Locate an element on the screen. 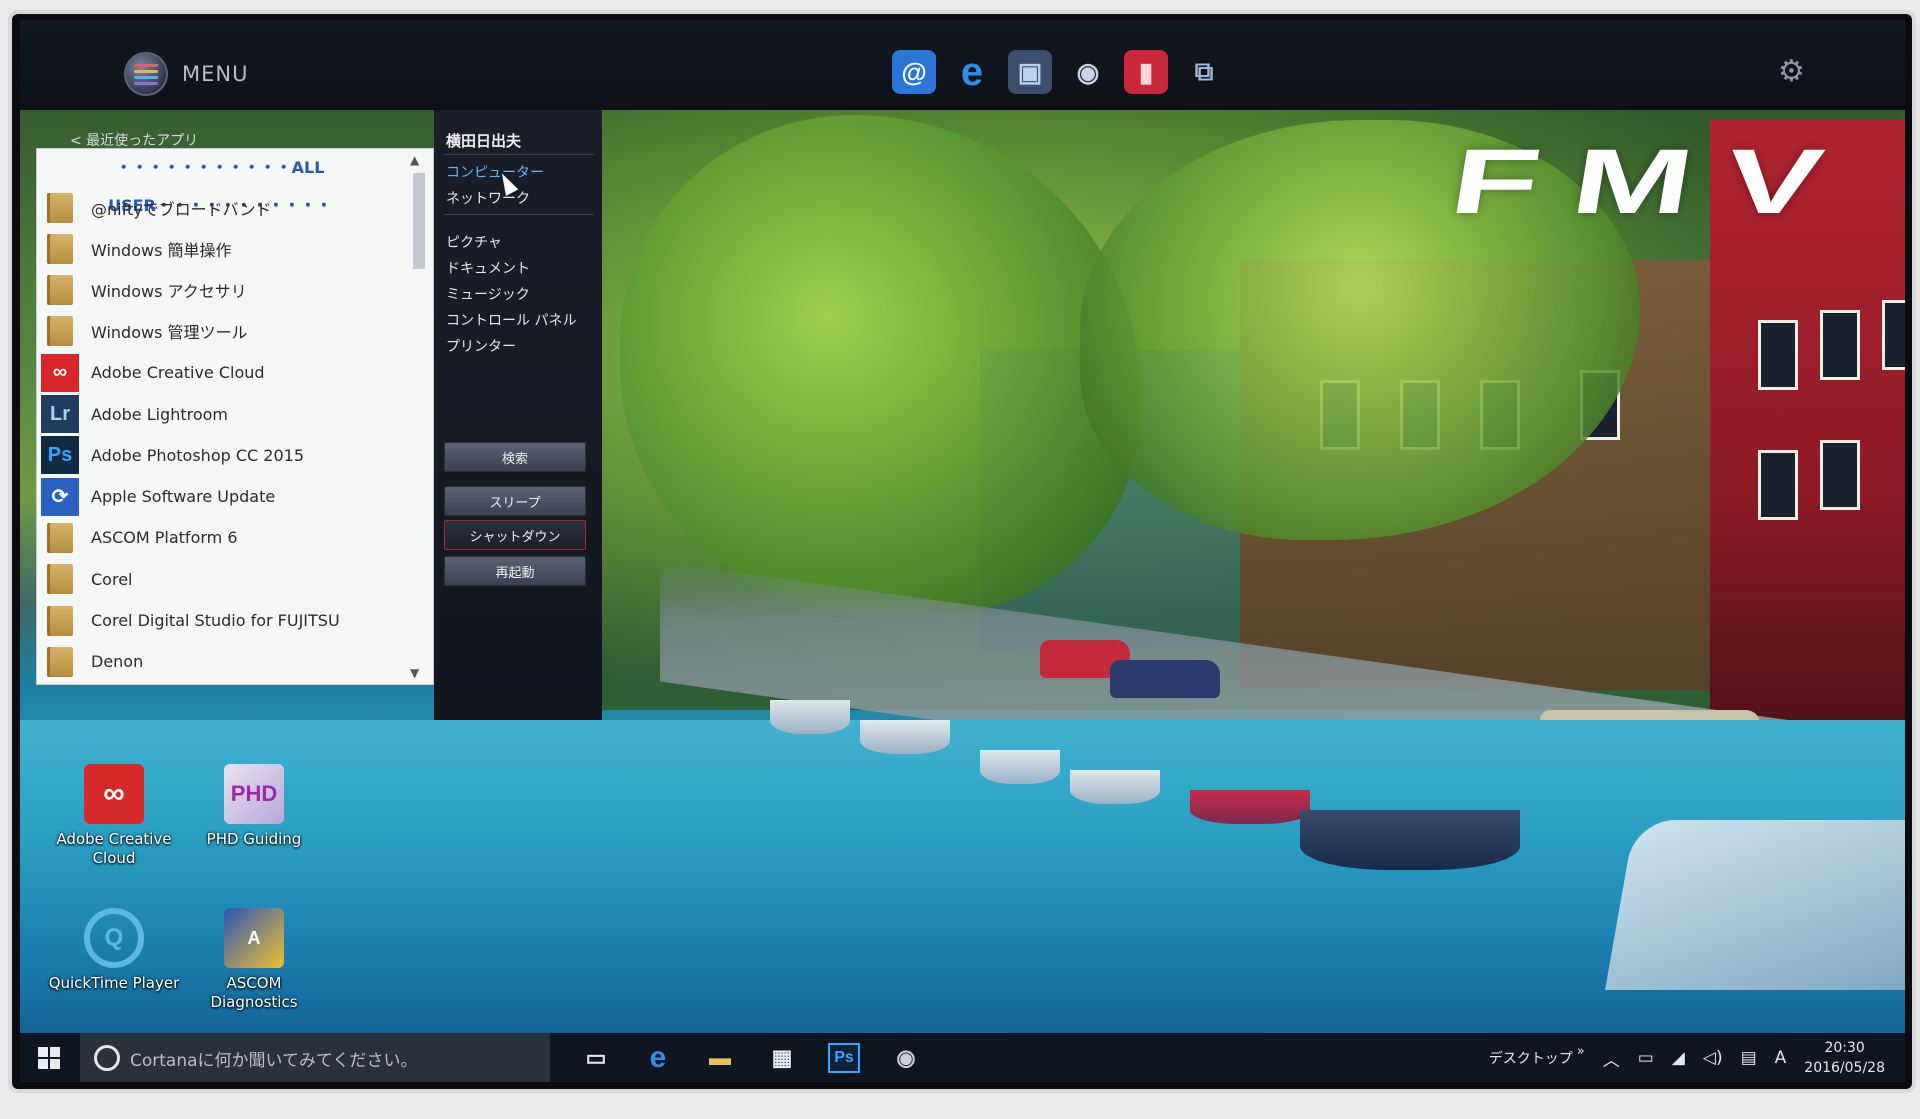  menu-logo-icon is located at coordinates (146, 74).